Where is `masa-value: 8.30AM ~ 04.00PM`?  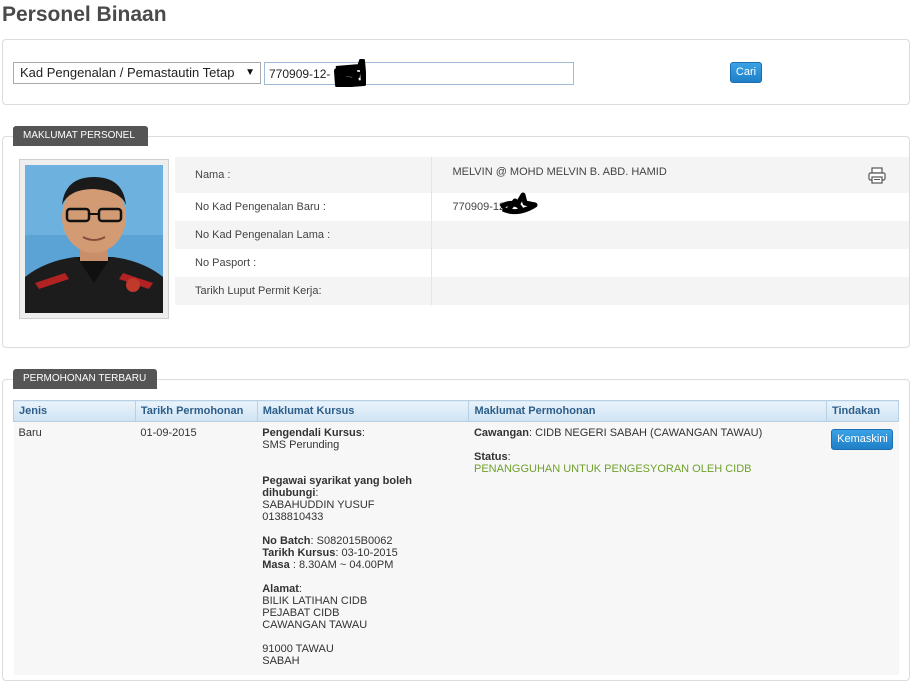
masa-value: 8.30AM ~ 04.00PM is located at coordinates (346, 565).